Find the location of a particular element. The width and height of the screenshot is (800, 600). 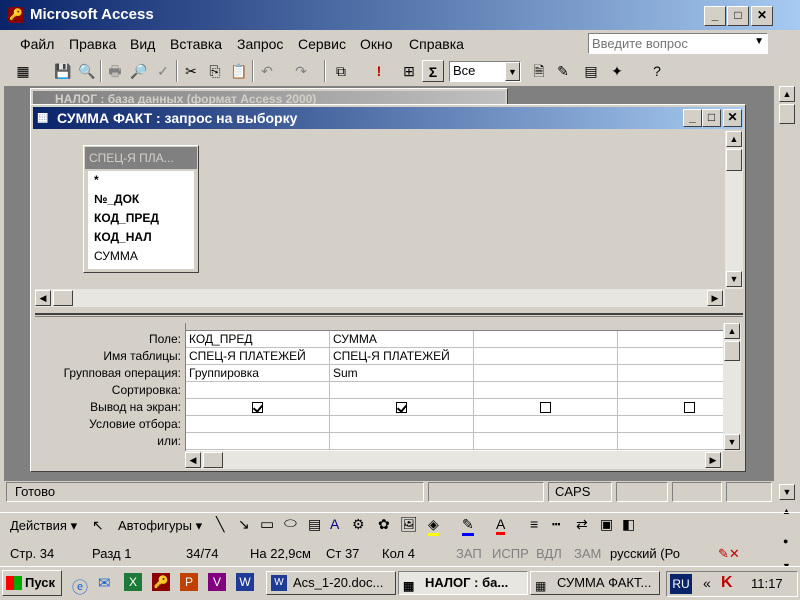

grid-vscroll: ▲ ▼ is located at coordinates (732, 387).